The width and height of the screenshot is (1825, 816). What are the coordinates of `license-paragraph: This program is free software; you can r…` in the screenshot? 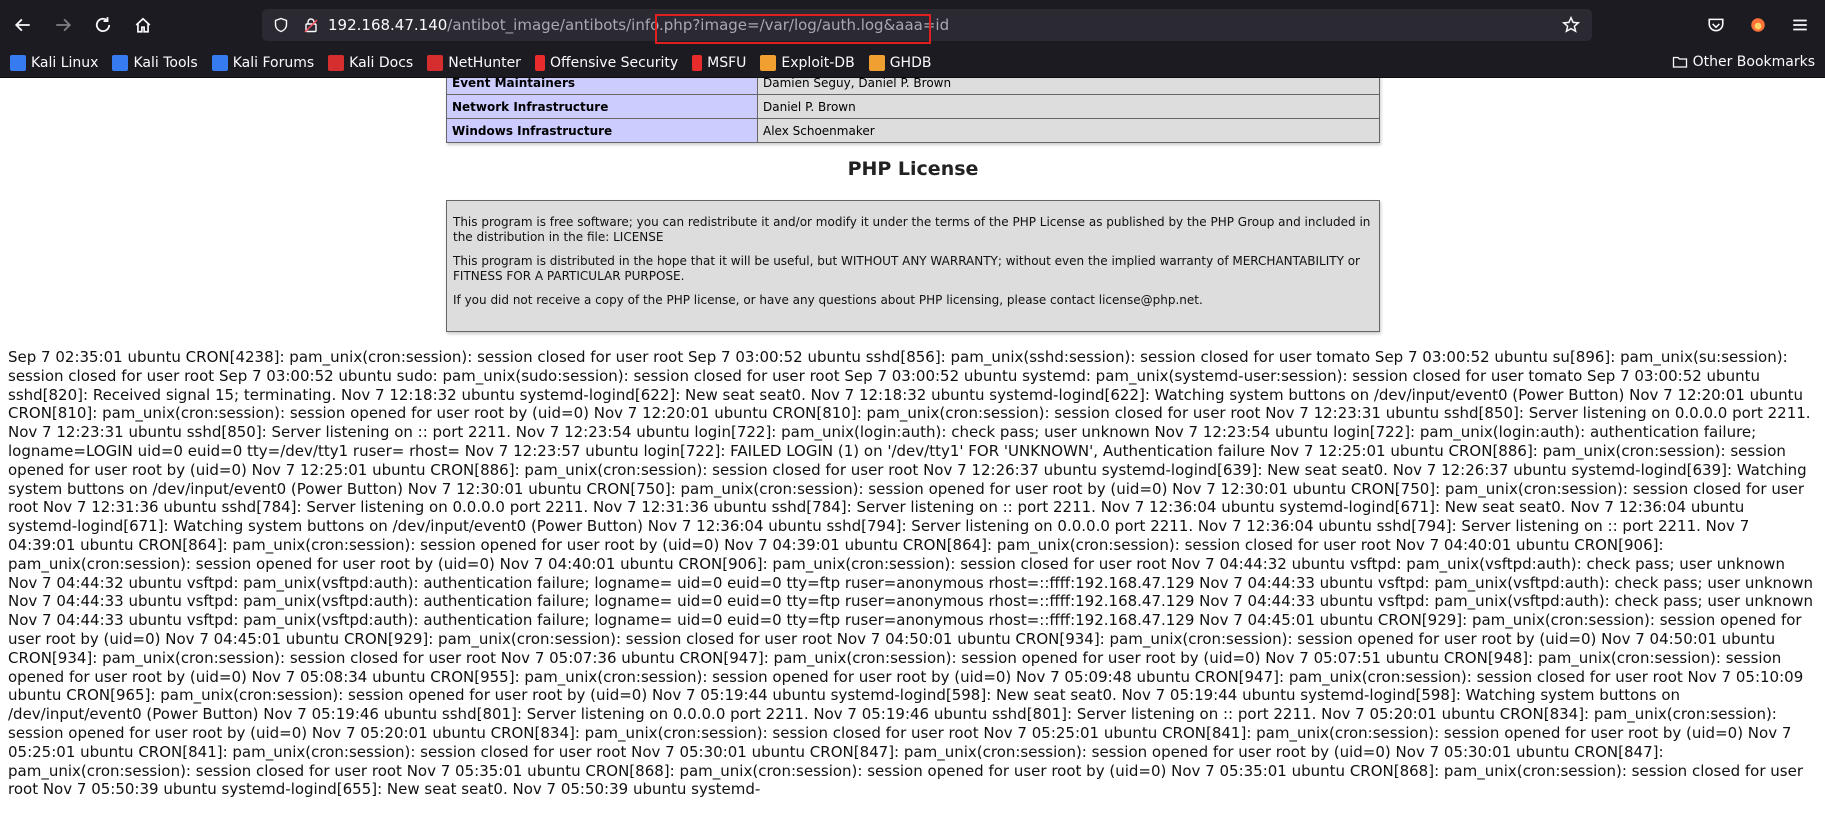 It's located at (912, 229).